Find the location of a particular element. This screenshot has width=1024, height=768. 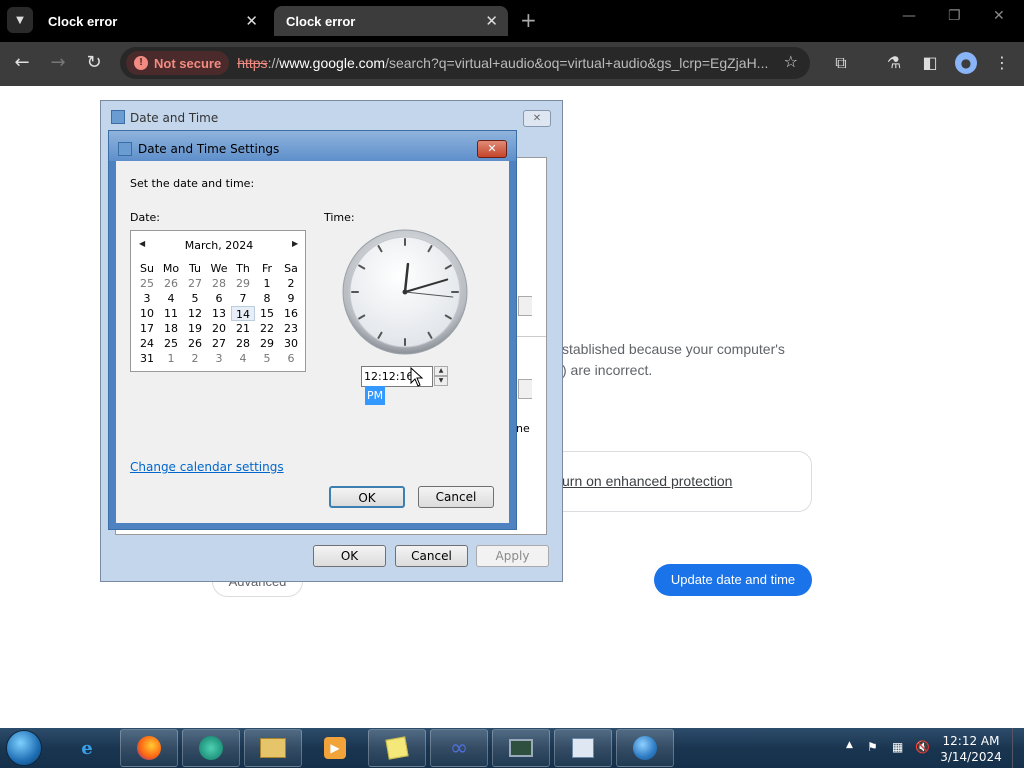

new-tab-icon: + is located at coordinates (528, 20).